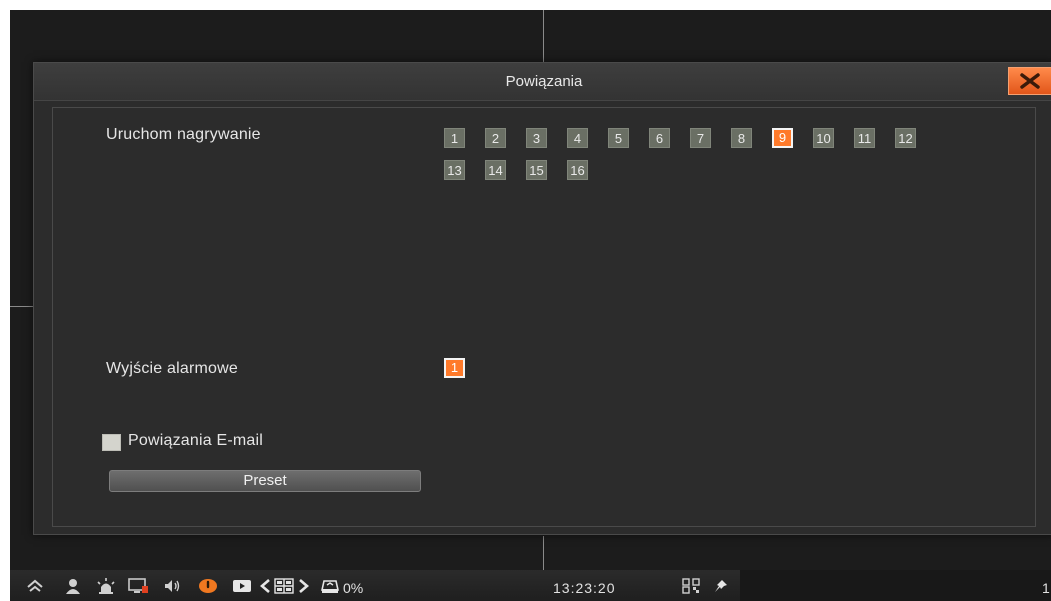 The width and height of the screenshot is (1051, 601). What do you see at coordinates (577, 138) in the screenshot?
I see `record-channel-4: 4` at bounding box center [577, 138].